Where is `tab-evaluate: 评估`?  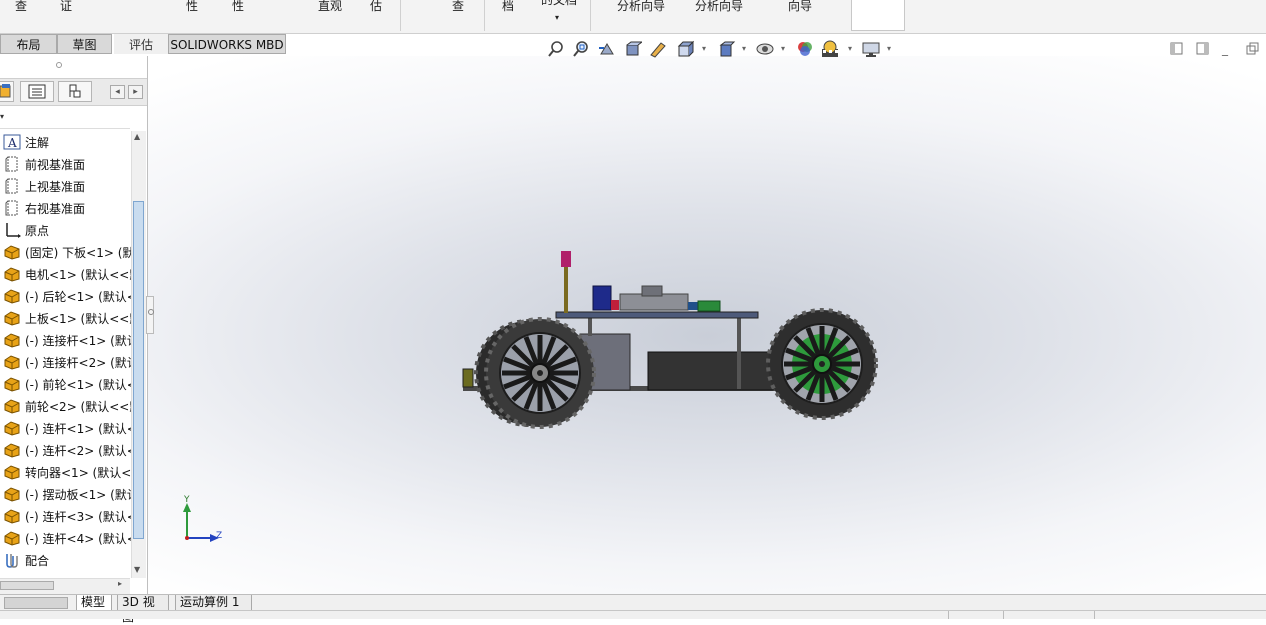 tab-evaluate: 评估 is located at coordinates (141, 44).